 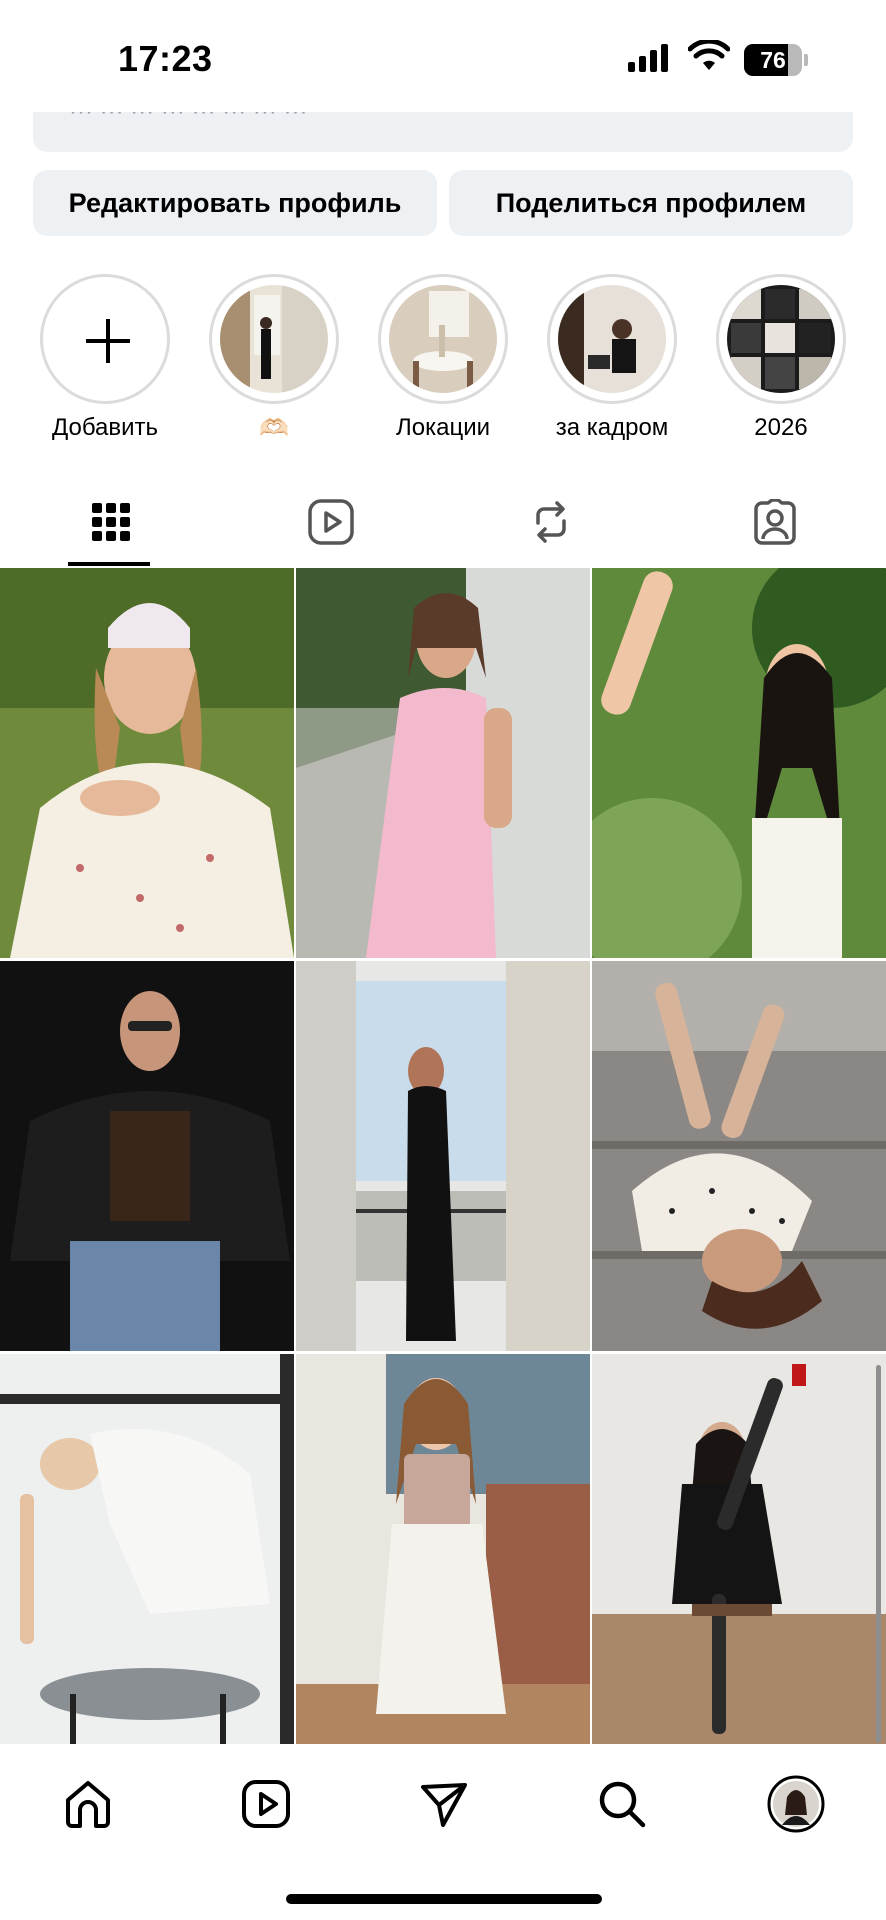 I want to click on photo-woman-corset-white-pants, so click(x=443, y=1549).